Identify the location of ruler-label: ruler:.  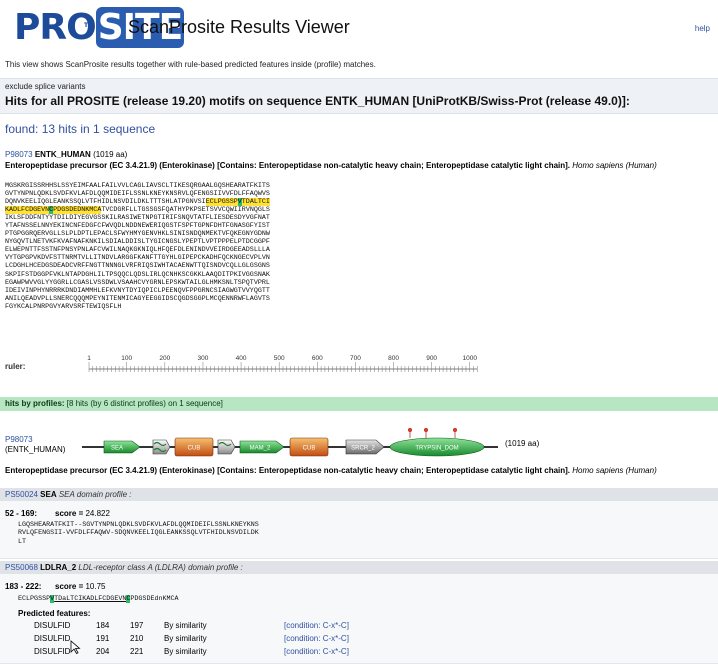
(15, 366).